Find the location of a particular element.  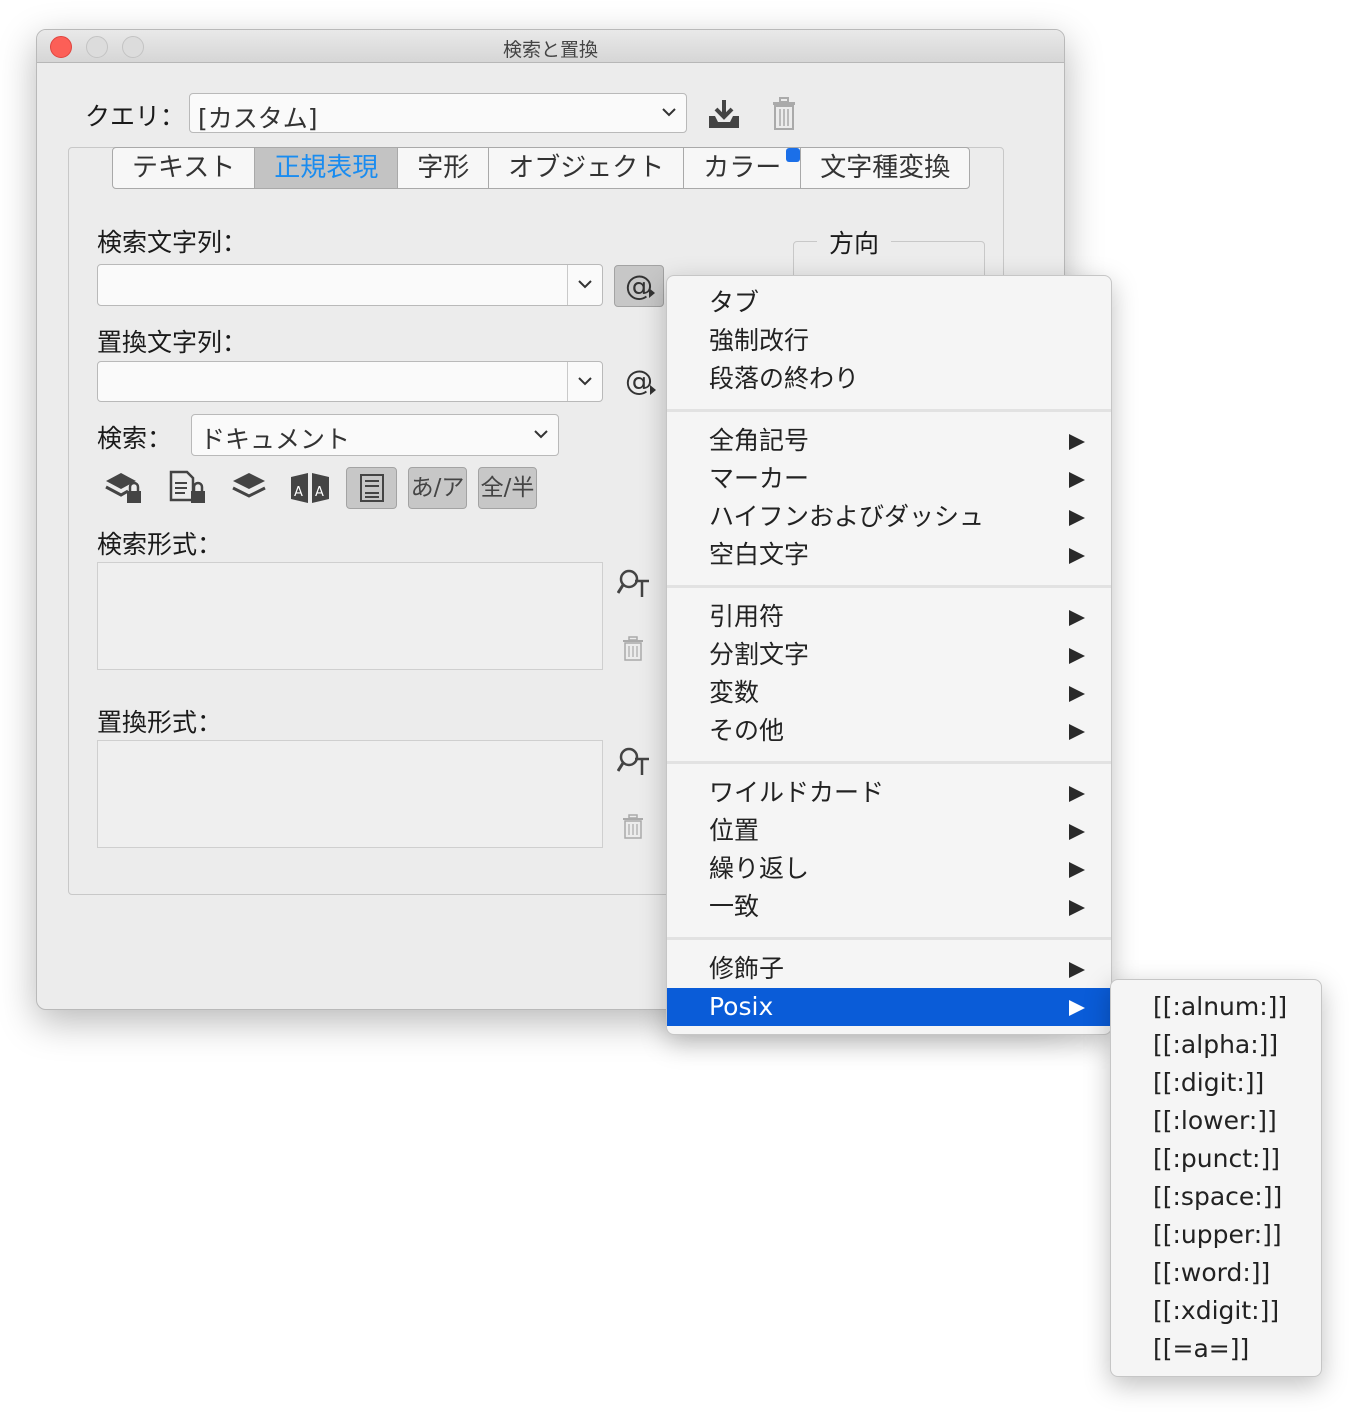

menu-item: 一致 is located at coordinates (889, 907).